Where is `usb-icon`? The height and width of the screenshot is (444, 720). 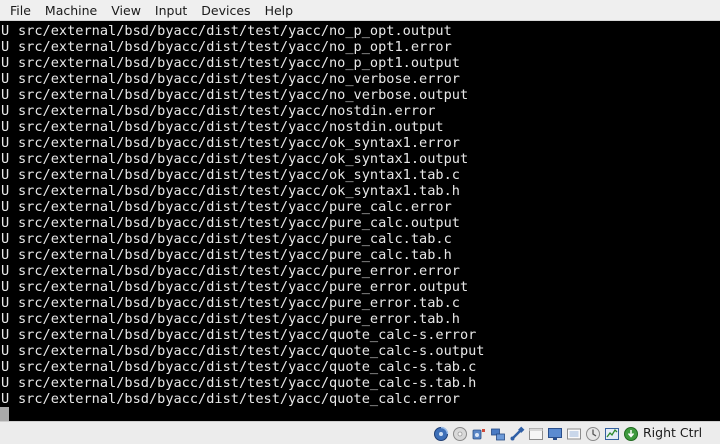
usb-icon is located at coordinates (517, 434).